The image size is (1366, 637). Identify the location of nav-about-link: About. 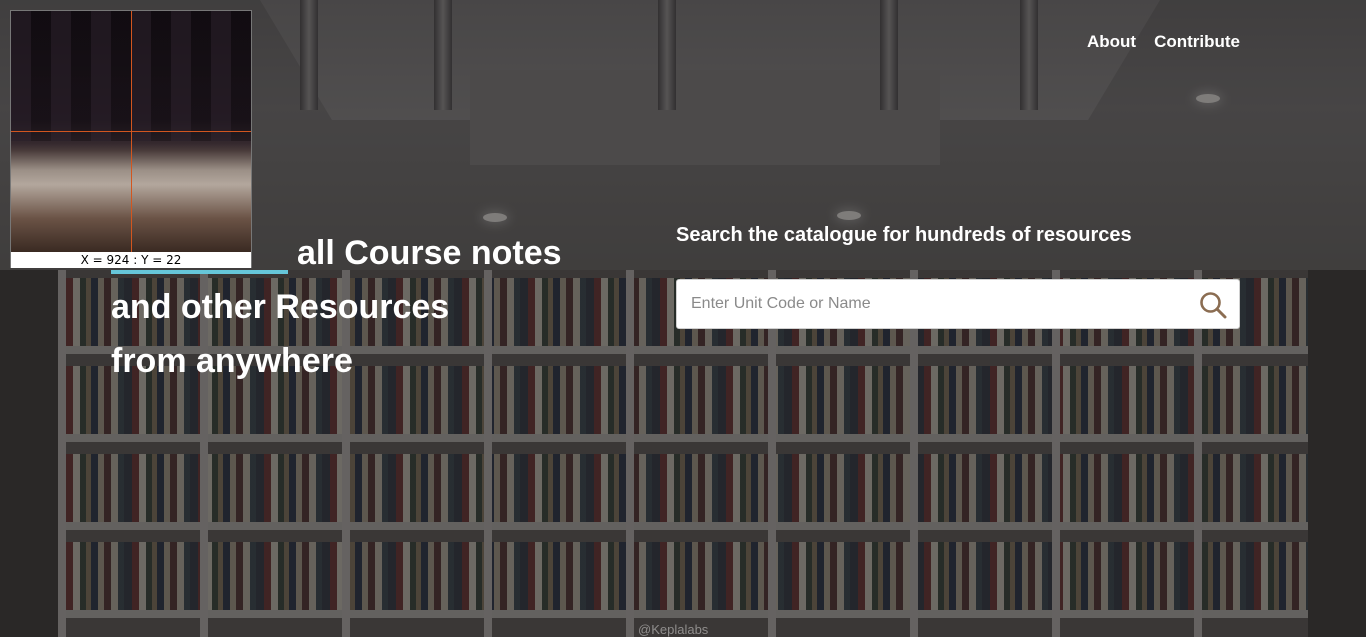
(1111, 42).